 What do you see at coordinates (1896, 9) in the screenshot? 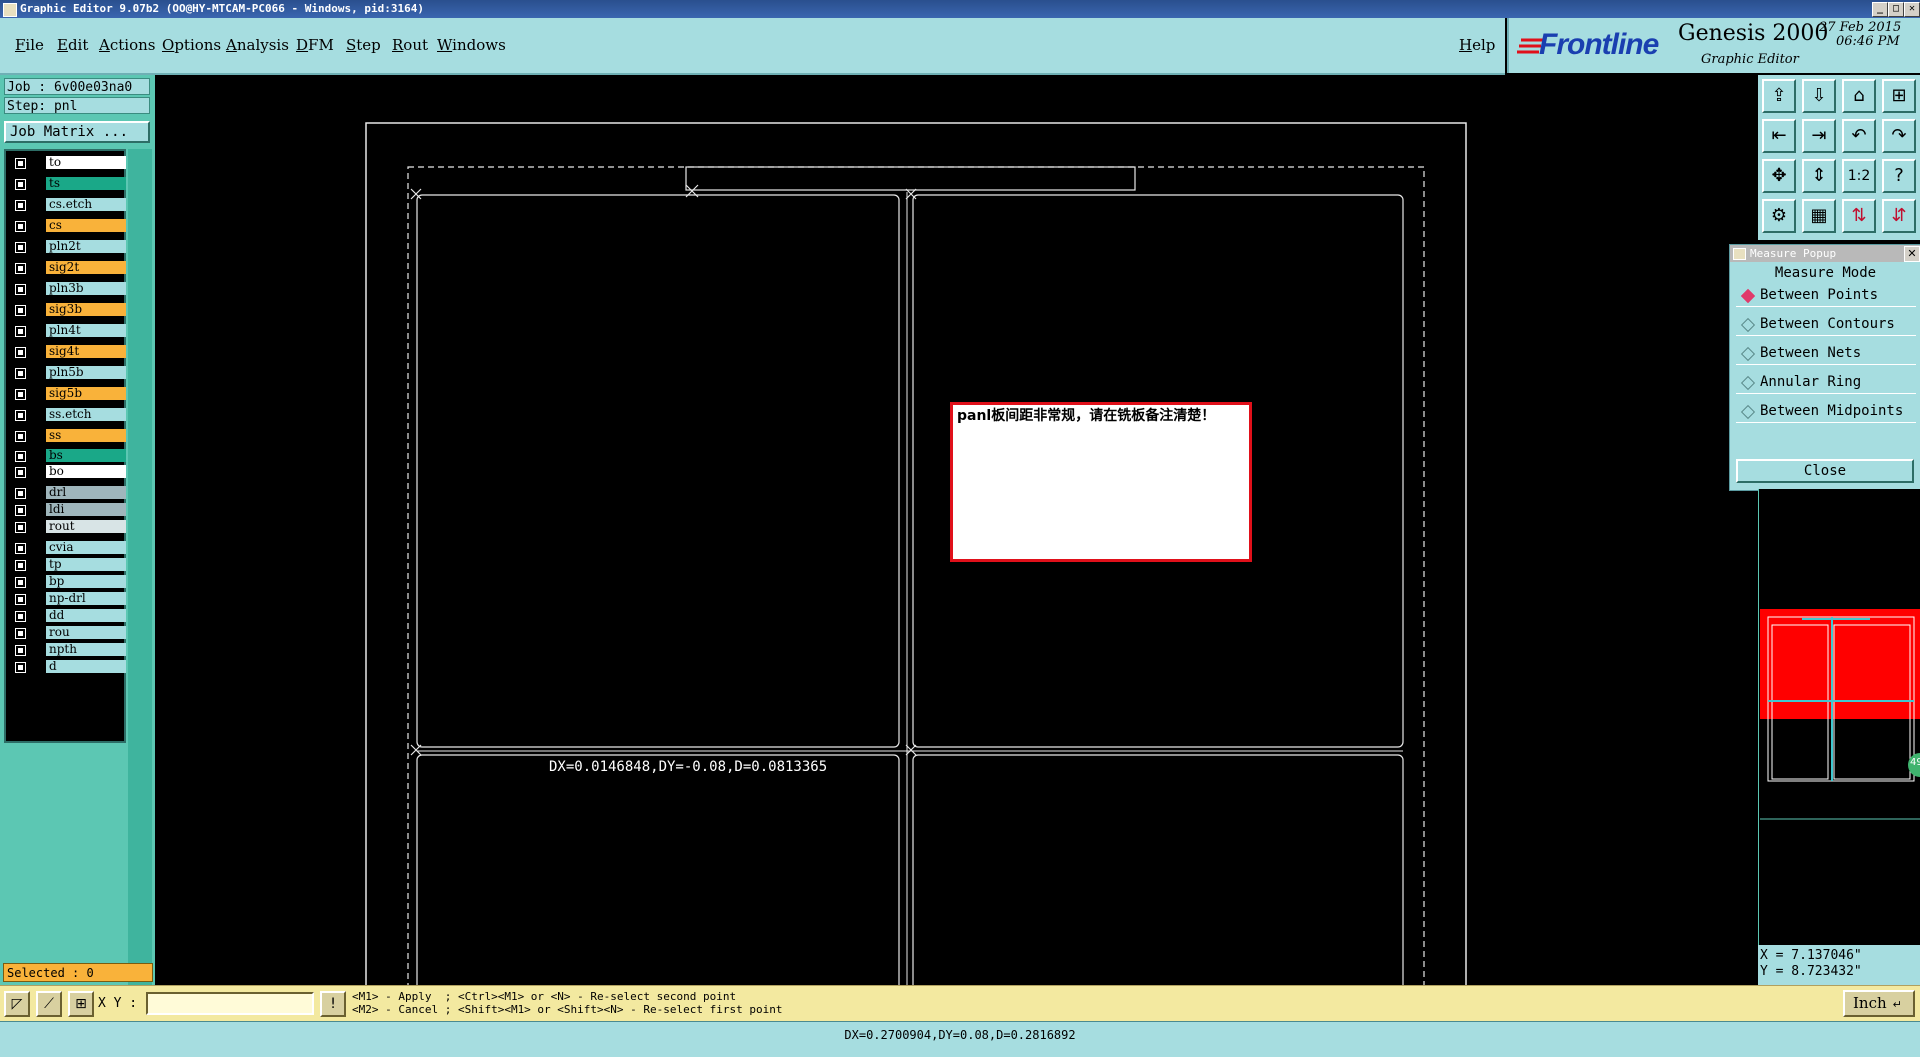
I see `maximize-button: □` at bounding box center [1896, 9].